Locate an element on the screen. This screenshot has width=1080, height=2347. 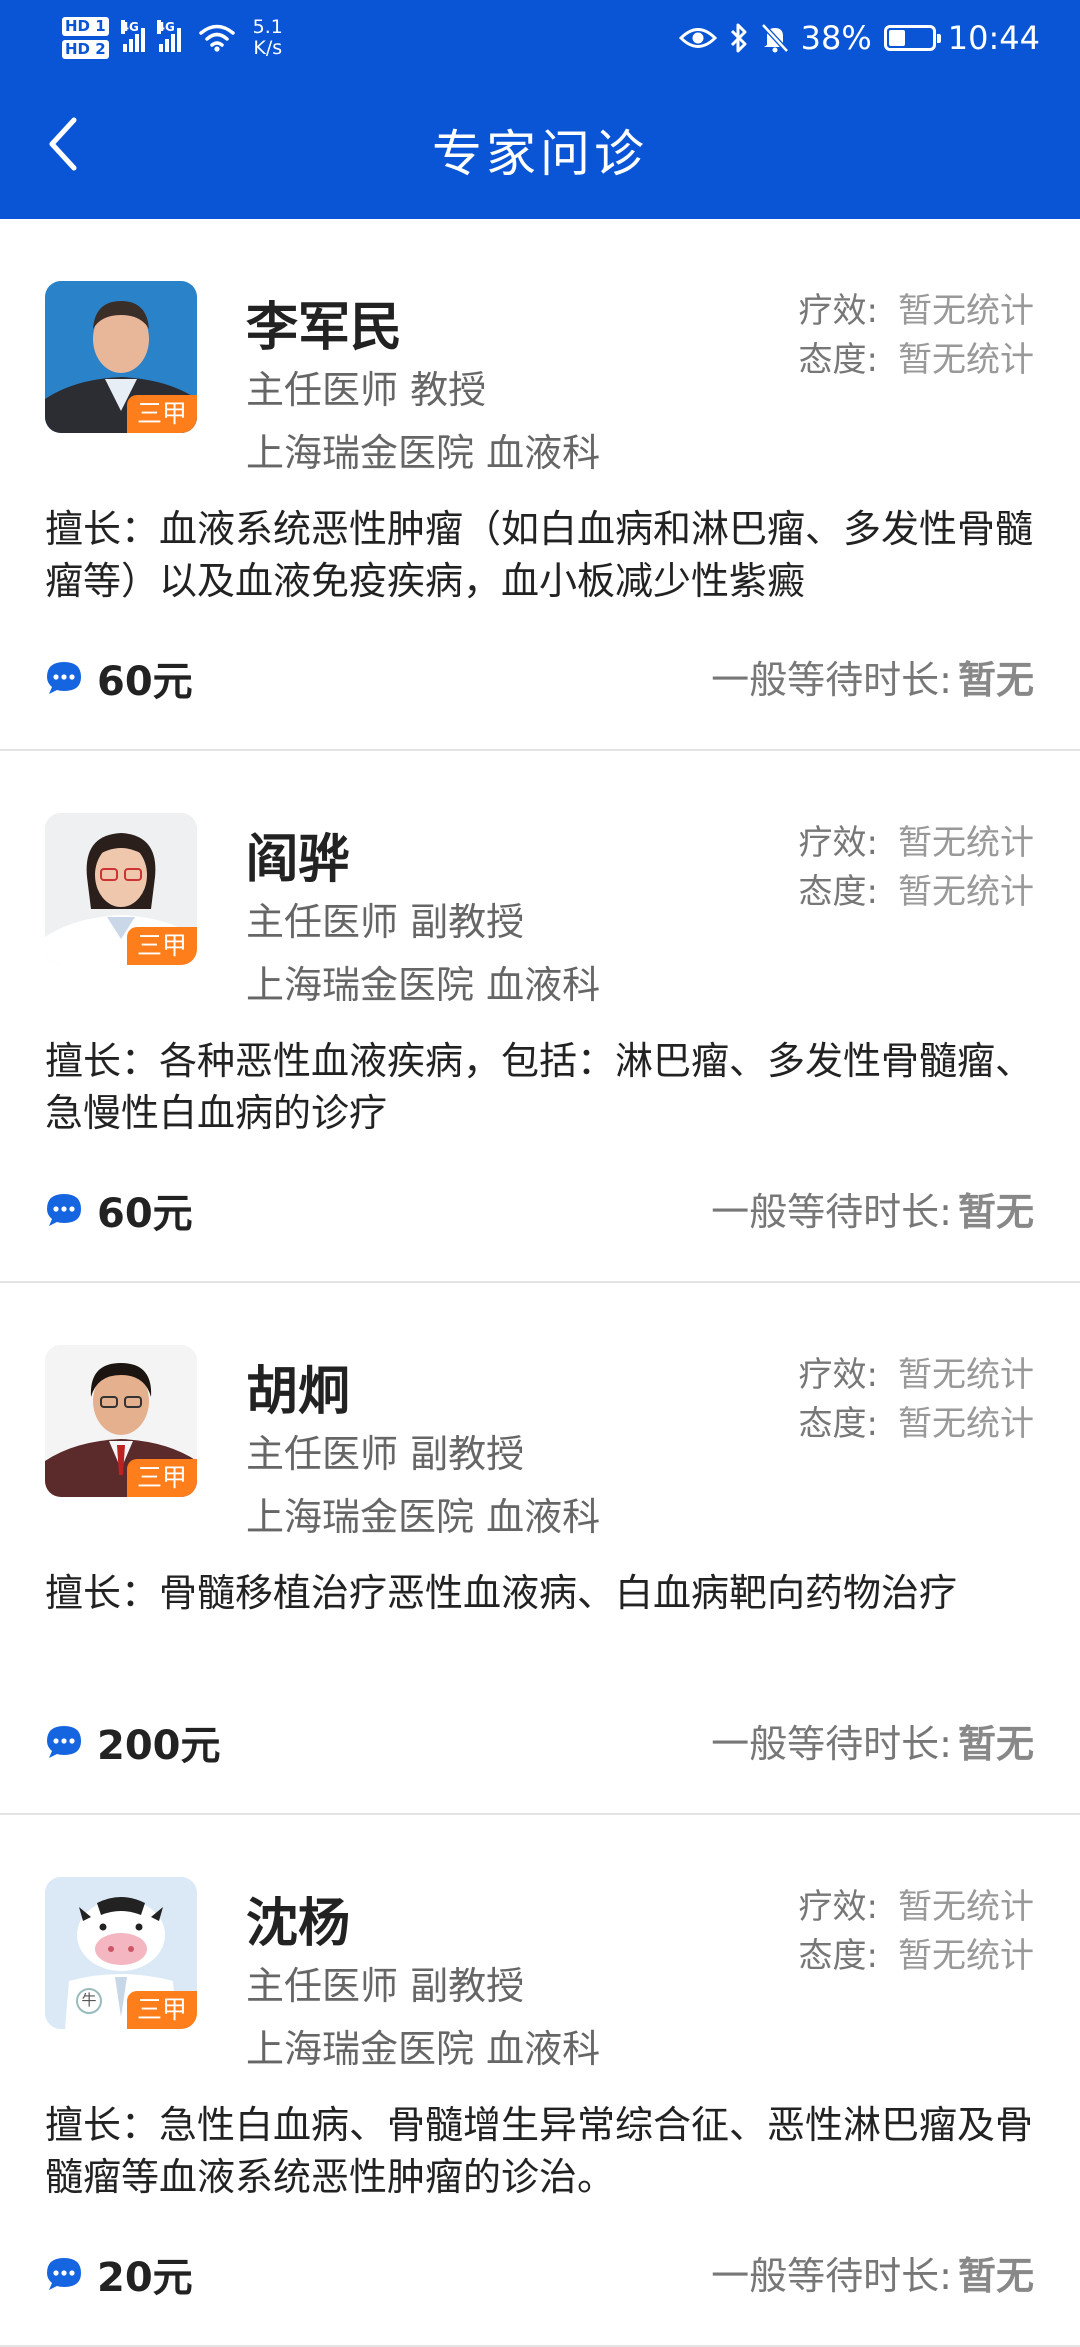
hd2-badge: HD 2 is located at coordinates (85, 49).